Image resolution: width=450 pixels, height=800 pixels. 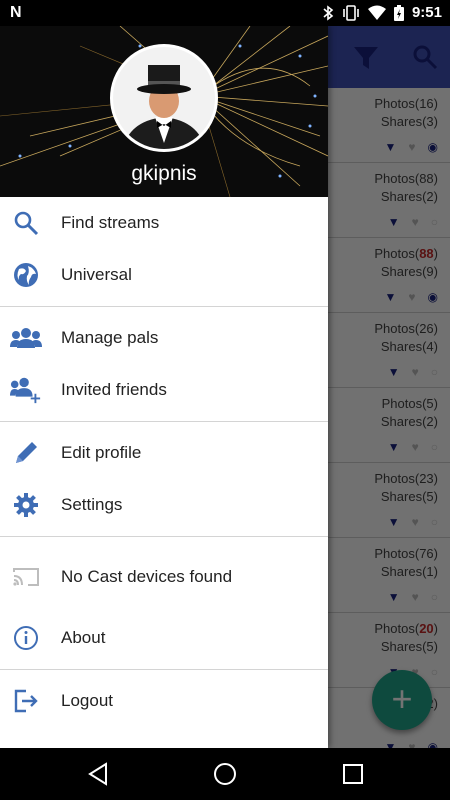 I want to click on logout-icon, so click(x=26, y=701).